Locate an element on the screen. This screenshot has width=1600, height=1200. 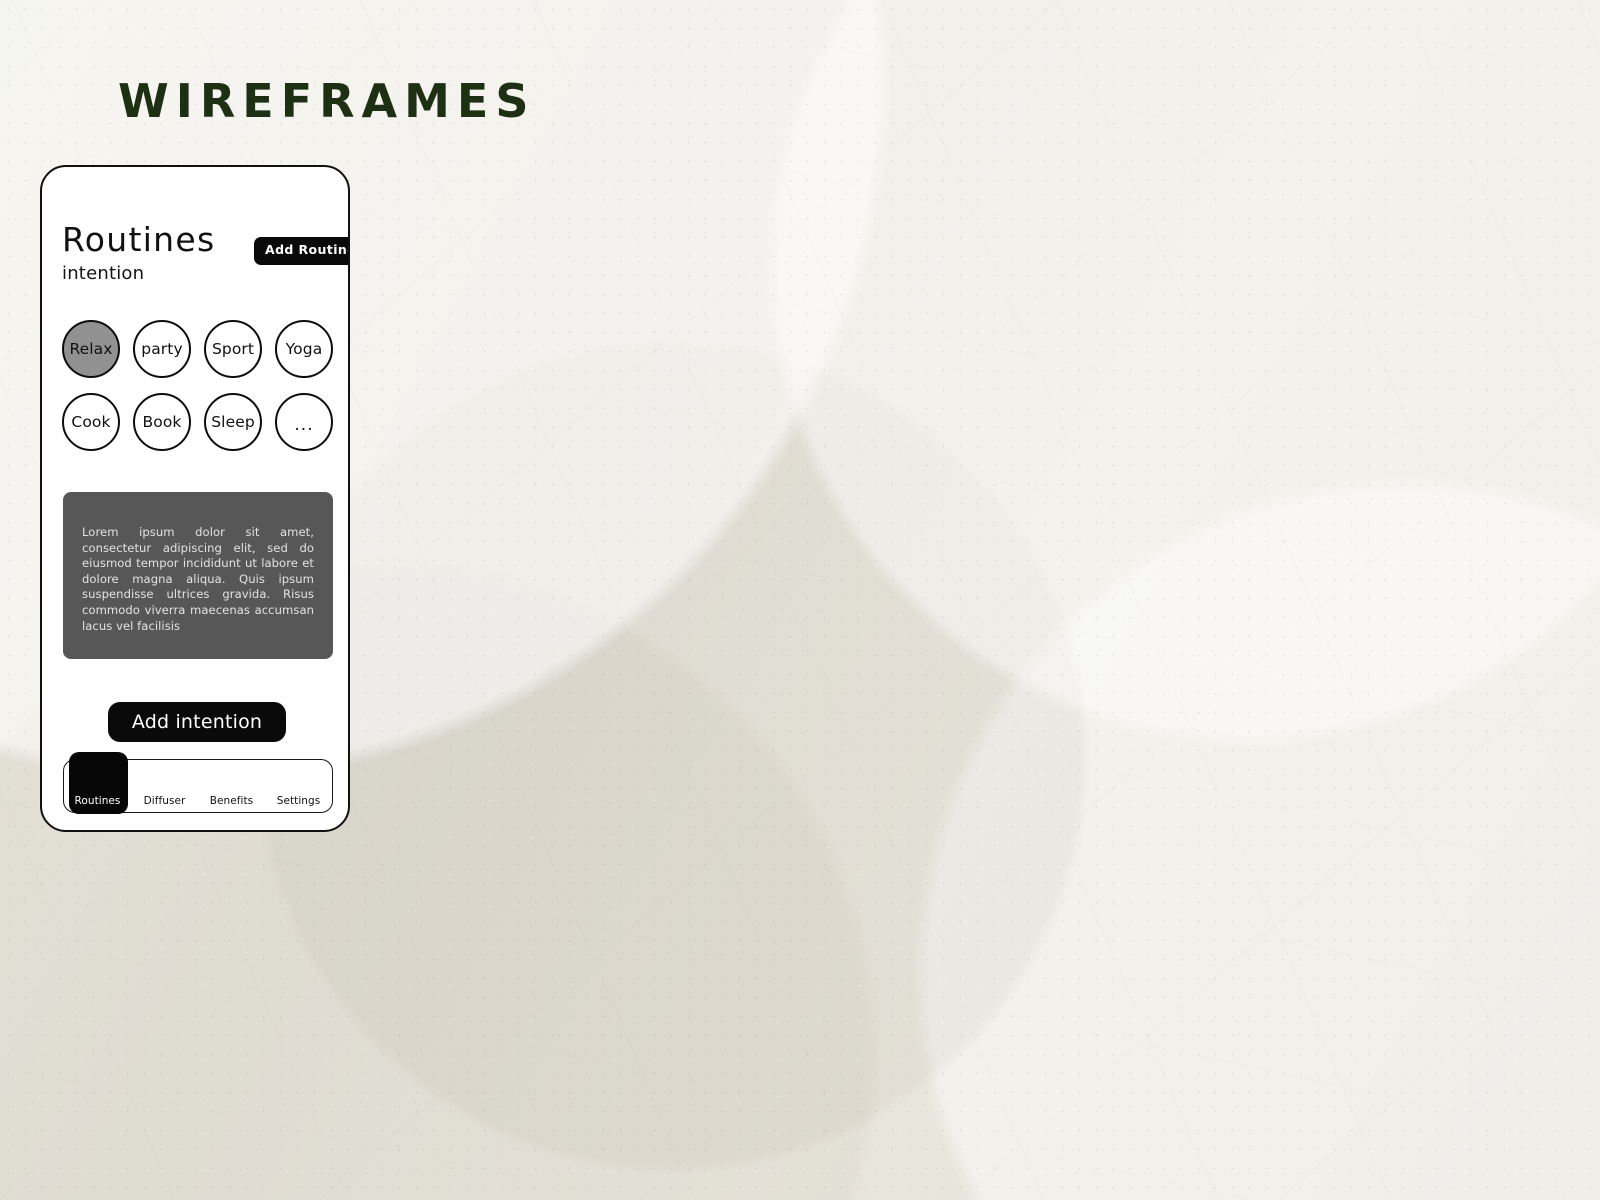
routine-chip-relax: Relax is located at coordinates (91, 349).